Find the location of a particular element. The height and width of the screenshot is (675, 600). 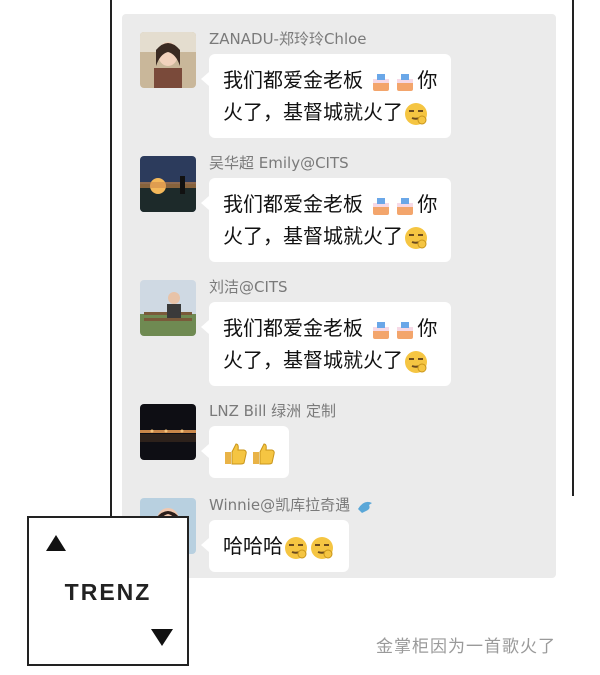

trenz-logo-text: TRENZ is located at coordinates (108, 592).